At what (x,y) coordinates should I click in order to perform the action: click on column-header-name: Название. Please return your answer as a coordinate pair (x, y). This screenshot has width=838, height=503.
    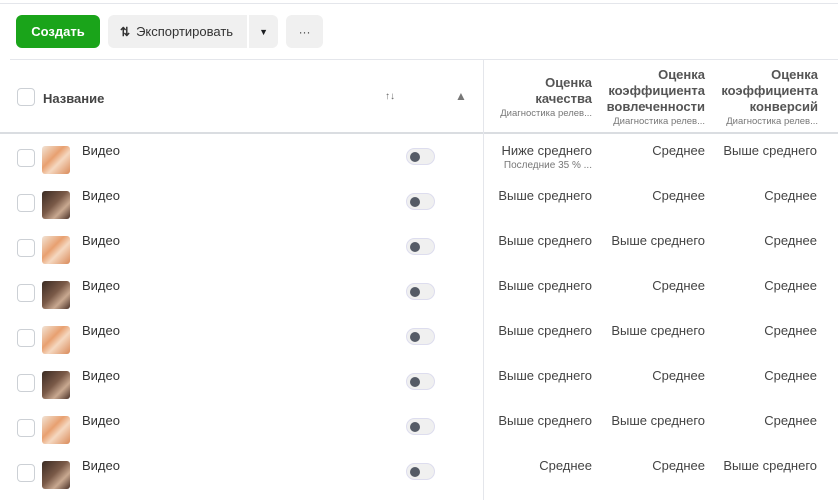
    Looking at the image, I should click on (73, 98).